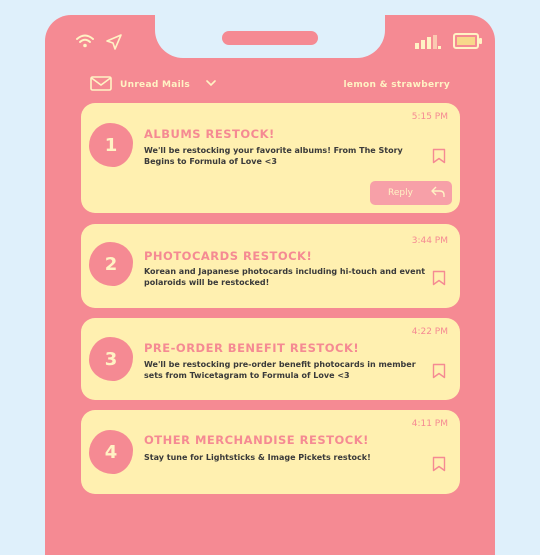  I want to click on reply-label: Reply, so click(400, 193).